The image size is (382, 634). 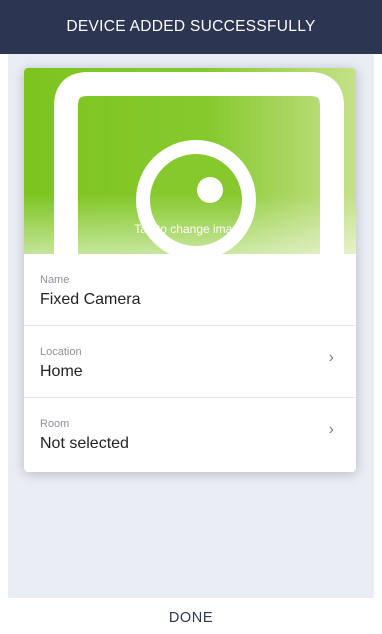 I want to click on location-label: Location, so click(x=61, y=352).